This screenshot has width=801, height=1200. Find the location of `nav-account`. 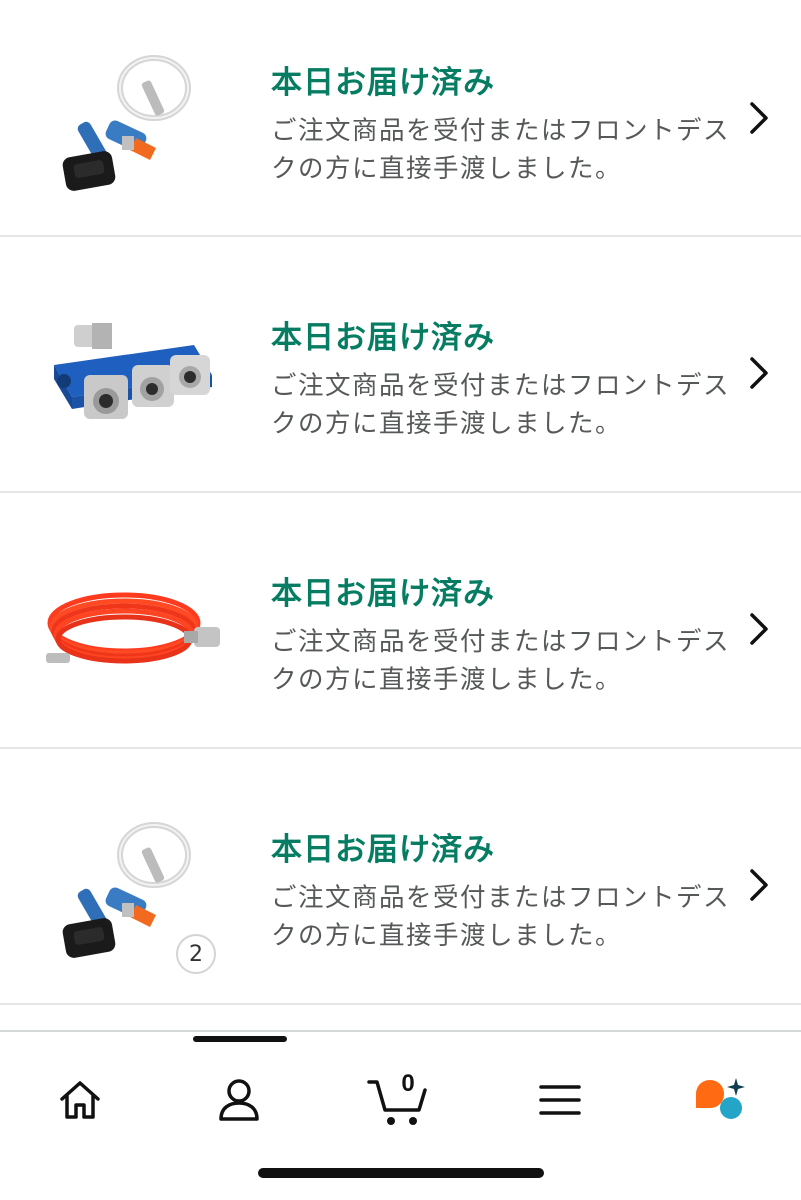

nav-account is located at coordinates (239, 1100).